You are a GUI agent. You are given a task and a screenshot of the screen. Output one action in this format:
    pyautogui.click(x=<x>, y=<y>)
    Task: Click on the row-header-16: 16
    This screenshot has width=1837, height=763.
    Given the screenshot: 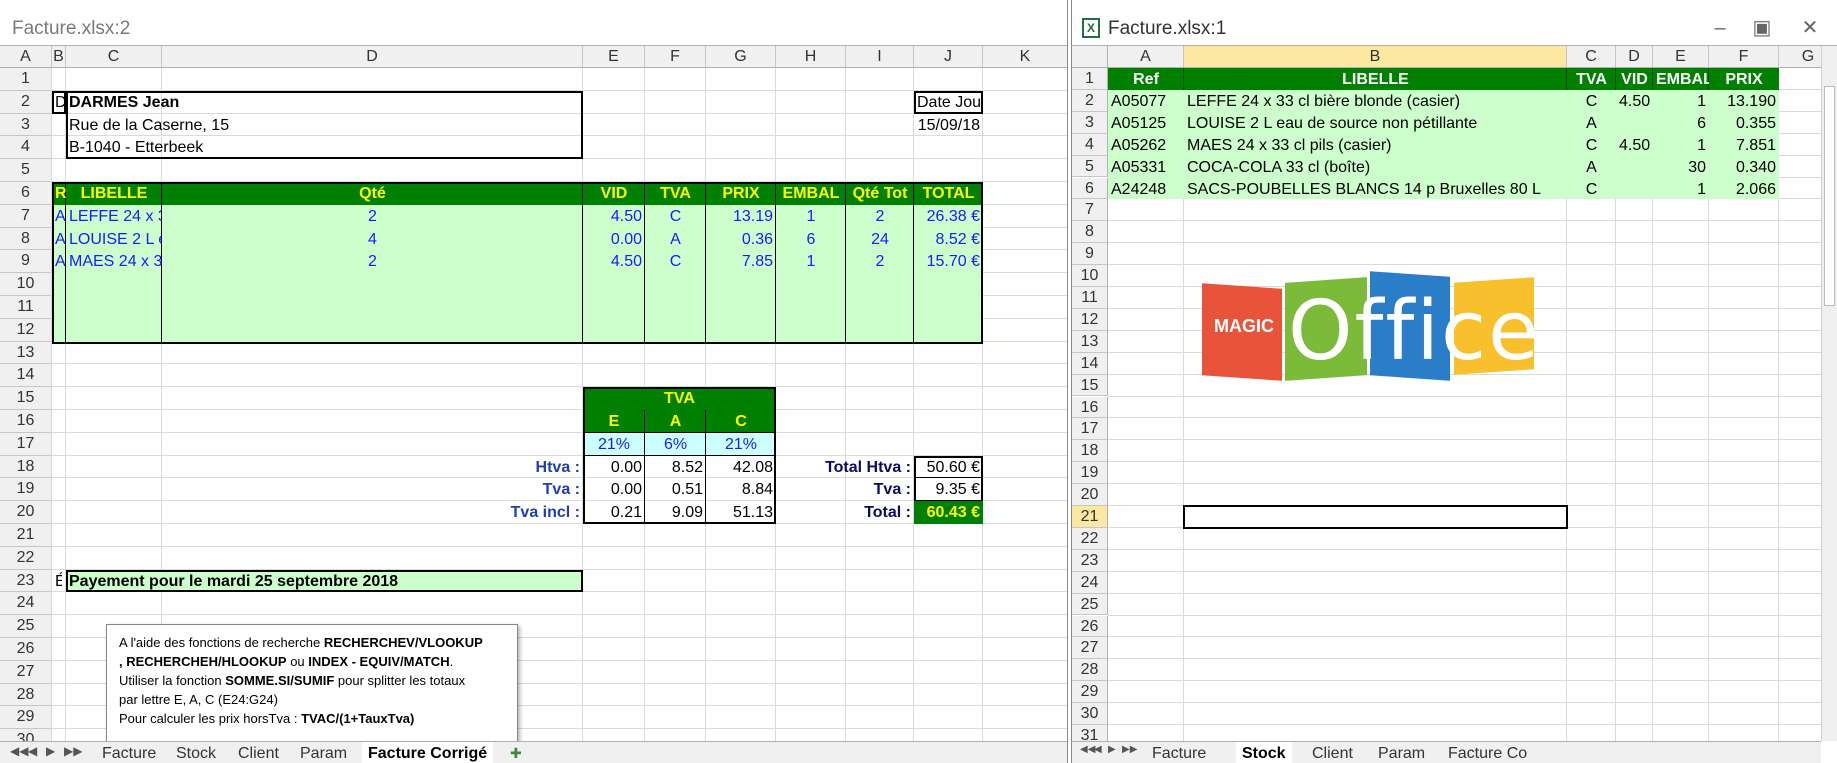 What is the action you would take?
    pyautogui.click(x=26, y=421)
    